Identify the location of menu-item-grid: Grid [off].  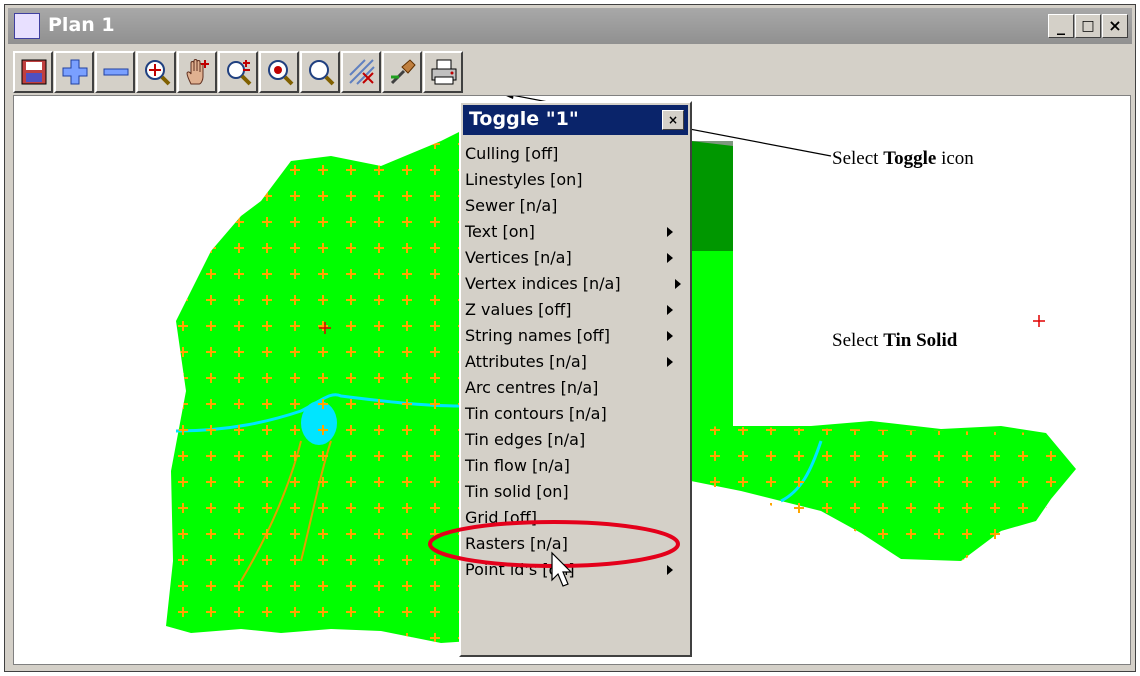
(576, 518).